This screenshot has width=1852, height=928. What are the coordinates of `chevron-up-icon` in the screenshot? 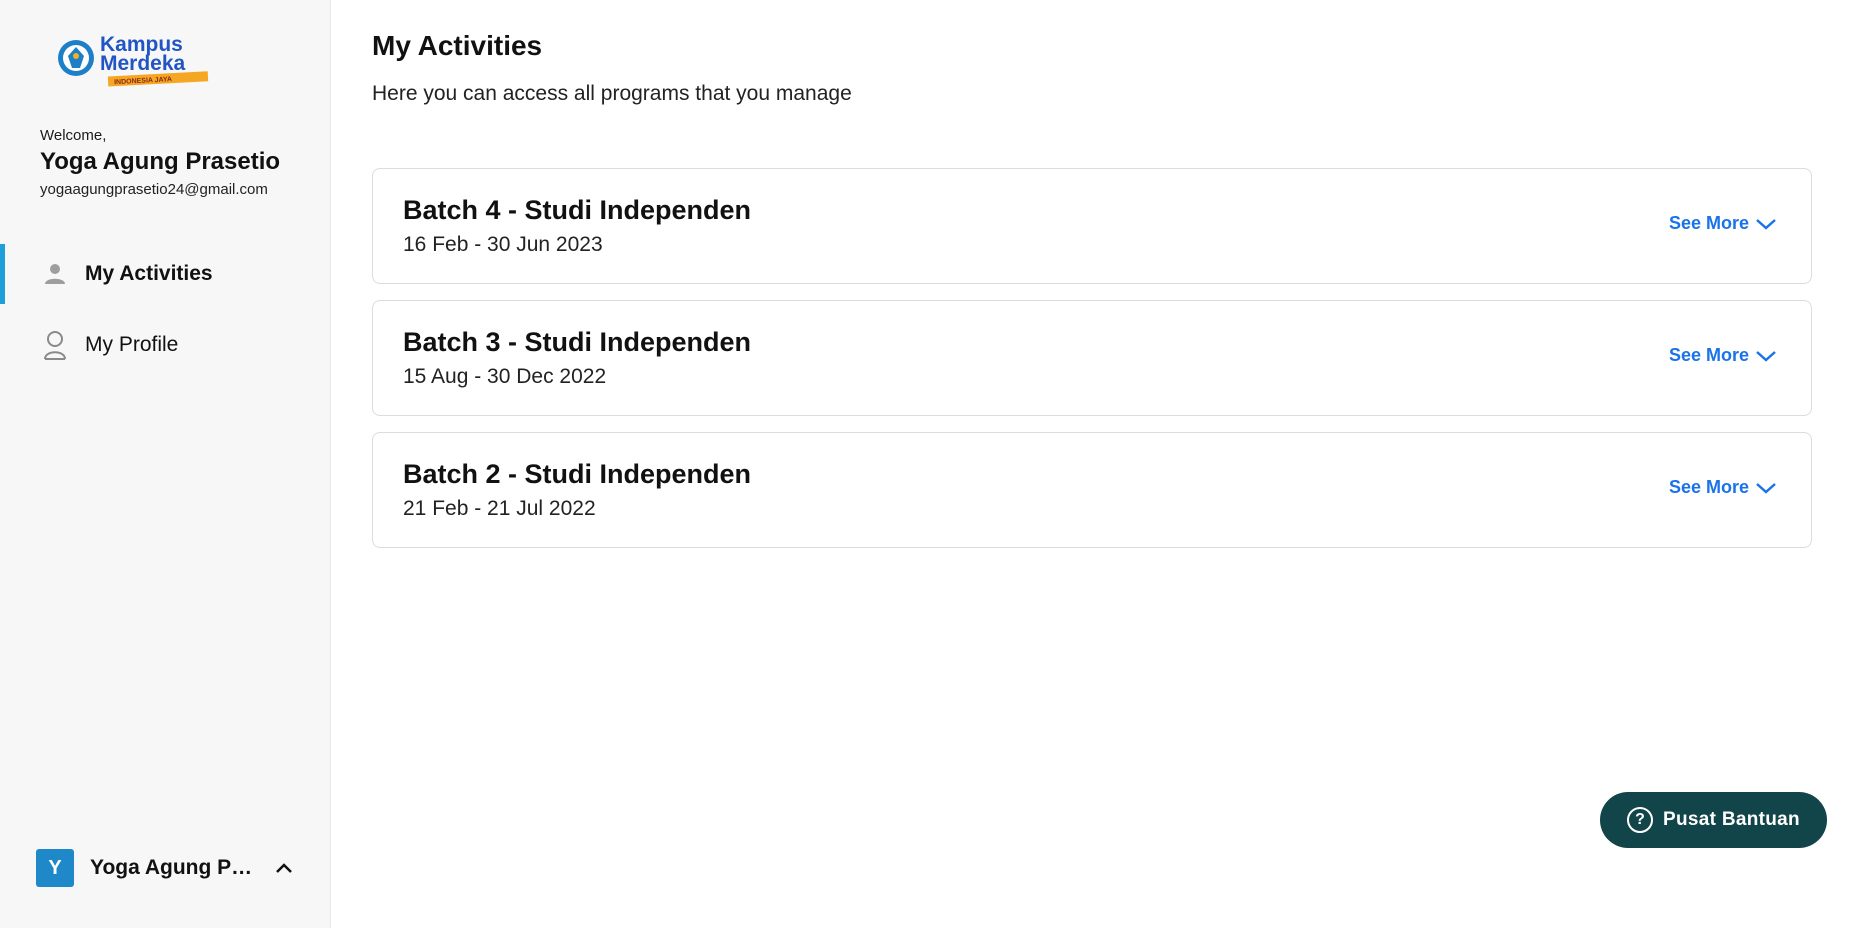 It's located at (284, 868).